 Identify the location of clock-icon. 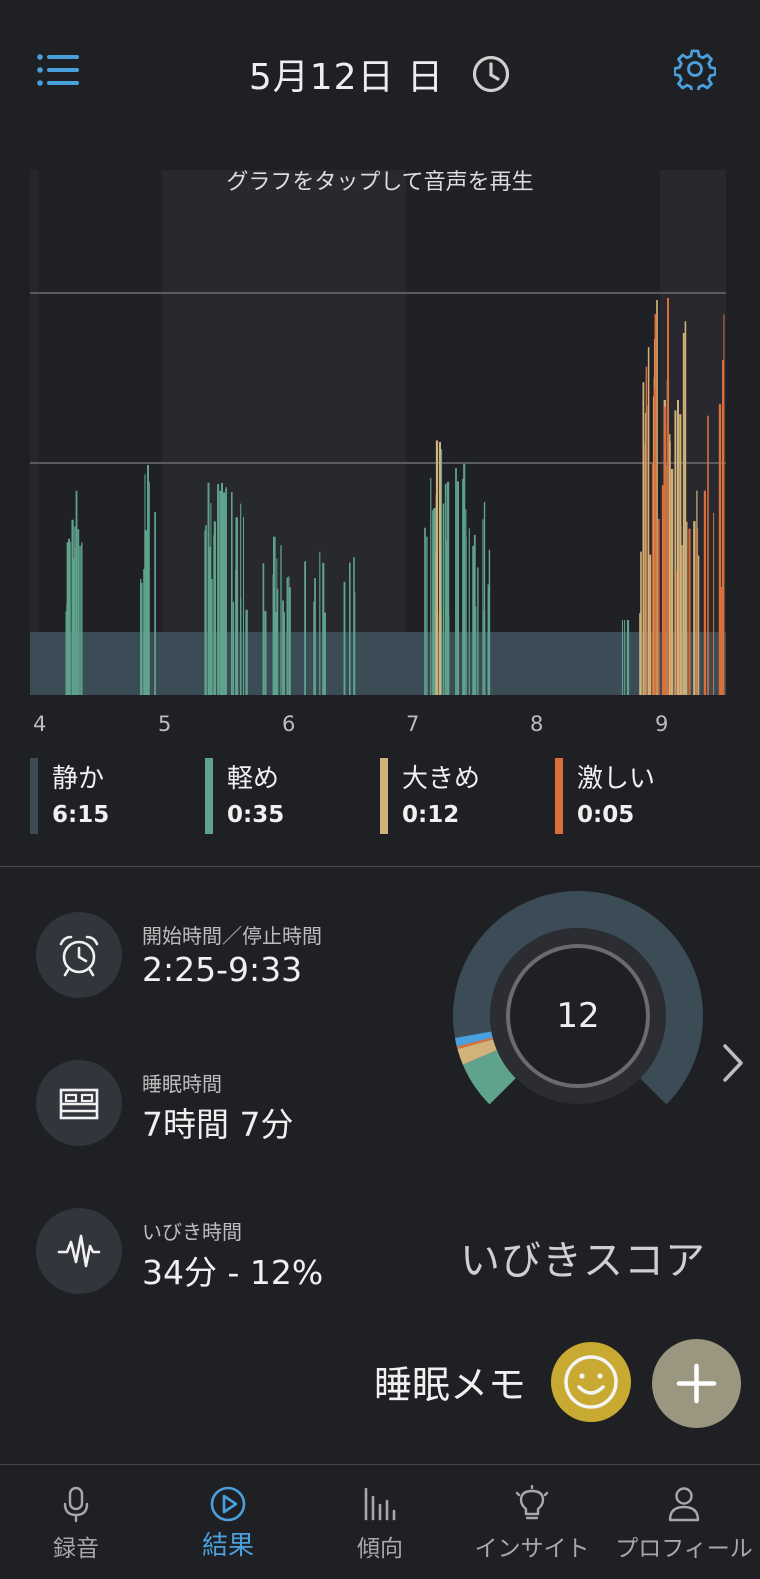
(491, 74).